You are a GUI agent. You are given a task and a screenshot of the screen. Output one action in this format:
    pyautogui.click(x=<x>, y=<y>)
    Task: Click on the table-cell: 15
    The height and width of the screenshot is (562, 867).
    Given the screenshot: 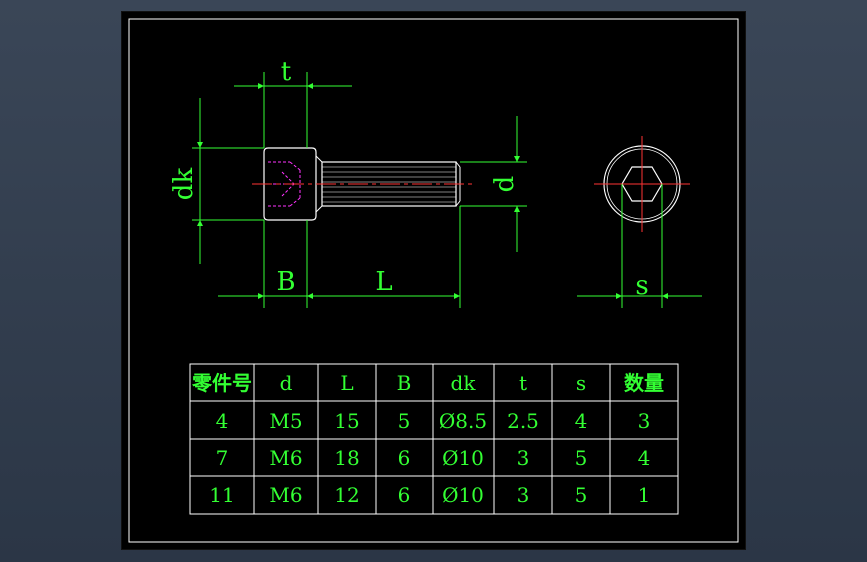 What is the action you would take?
    pyautogui.click(x=346, y=421)
    